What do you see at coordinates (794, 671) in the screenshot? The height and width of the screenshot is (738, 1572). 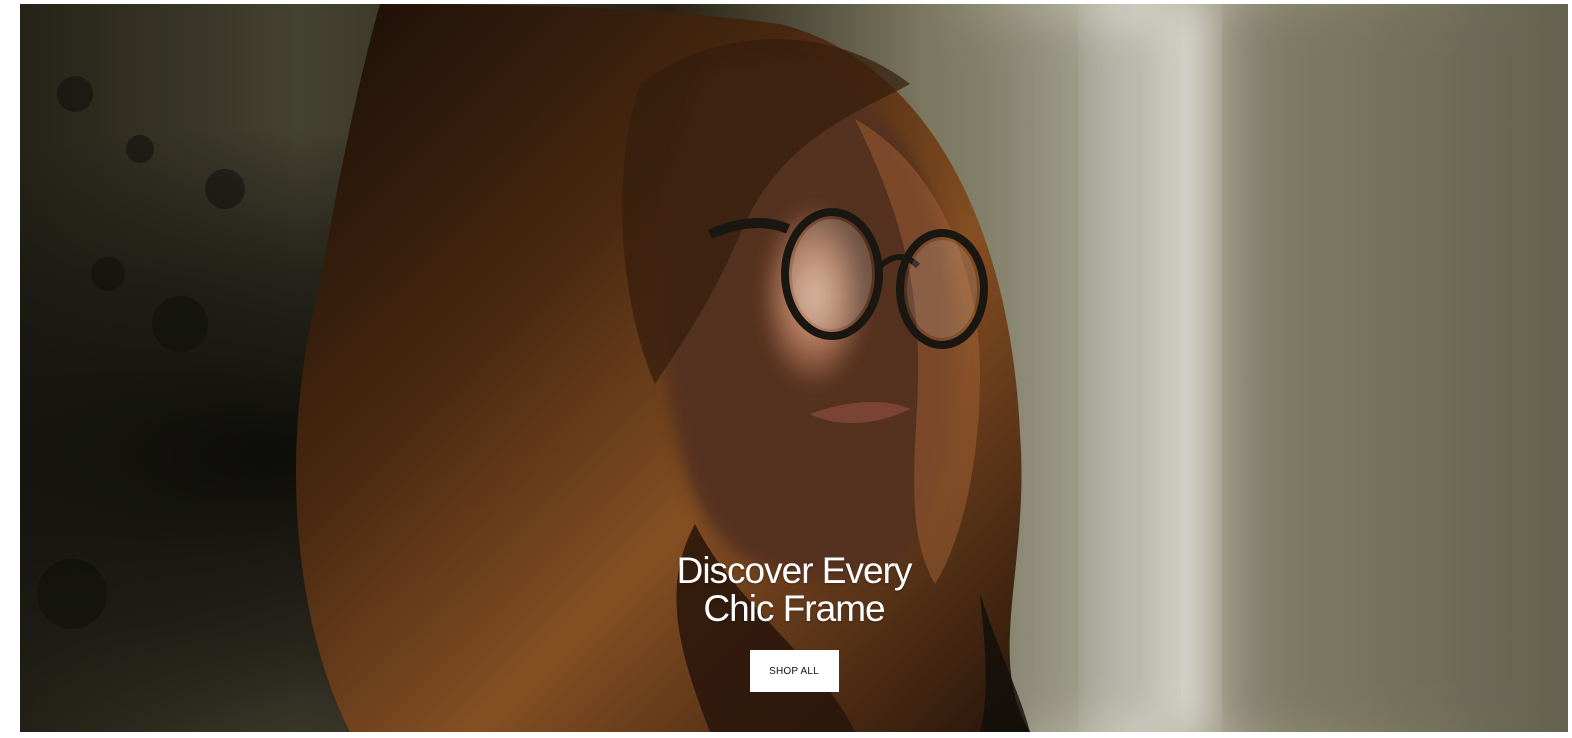 I see `shop-all-button: SHOP ALL` at bounding box center [794, 671].